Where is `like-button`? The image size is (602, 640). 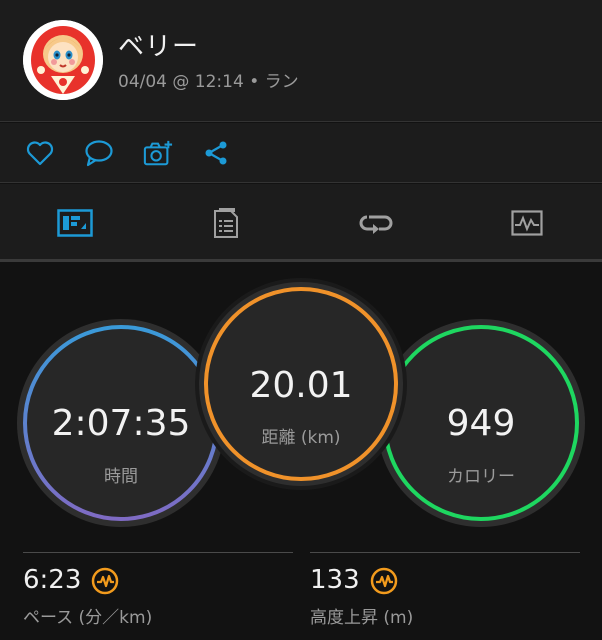 like-button is located at coordinates (40, 153).